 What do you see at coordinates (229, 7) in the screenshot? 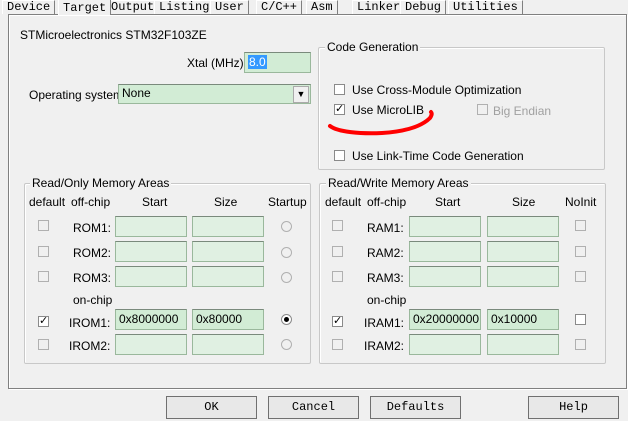
I see `tab-user: User` at bounding box center [229, 7].